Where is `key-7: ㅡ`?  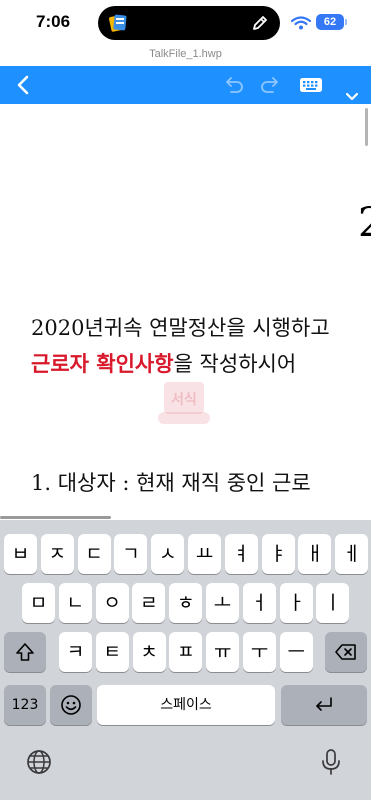
key-7: ㅡ is located at coordinates (296, 652).